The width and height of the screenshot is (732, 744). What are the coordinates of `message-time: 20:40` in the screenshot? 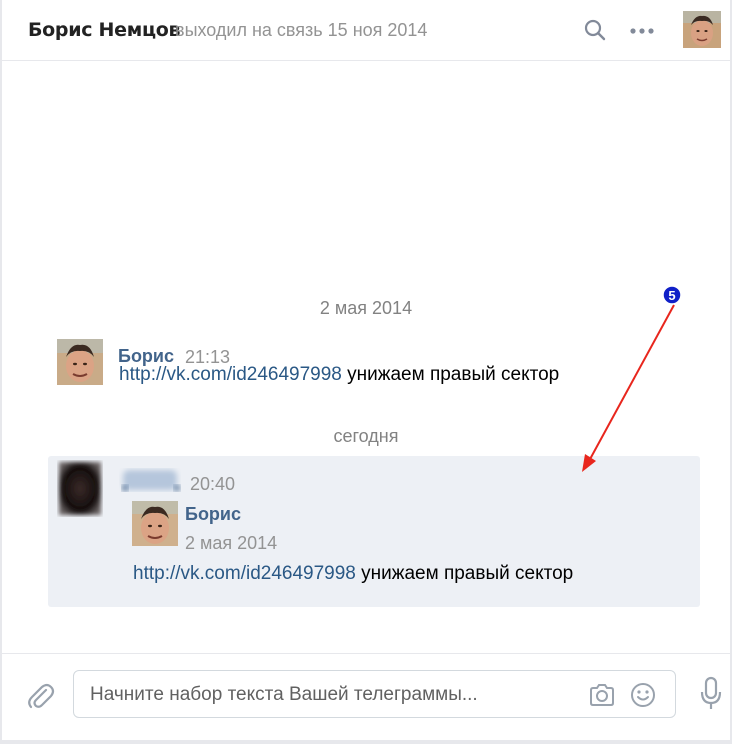 It's located at (212, 484).